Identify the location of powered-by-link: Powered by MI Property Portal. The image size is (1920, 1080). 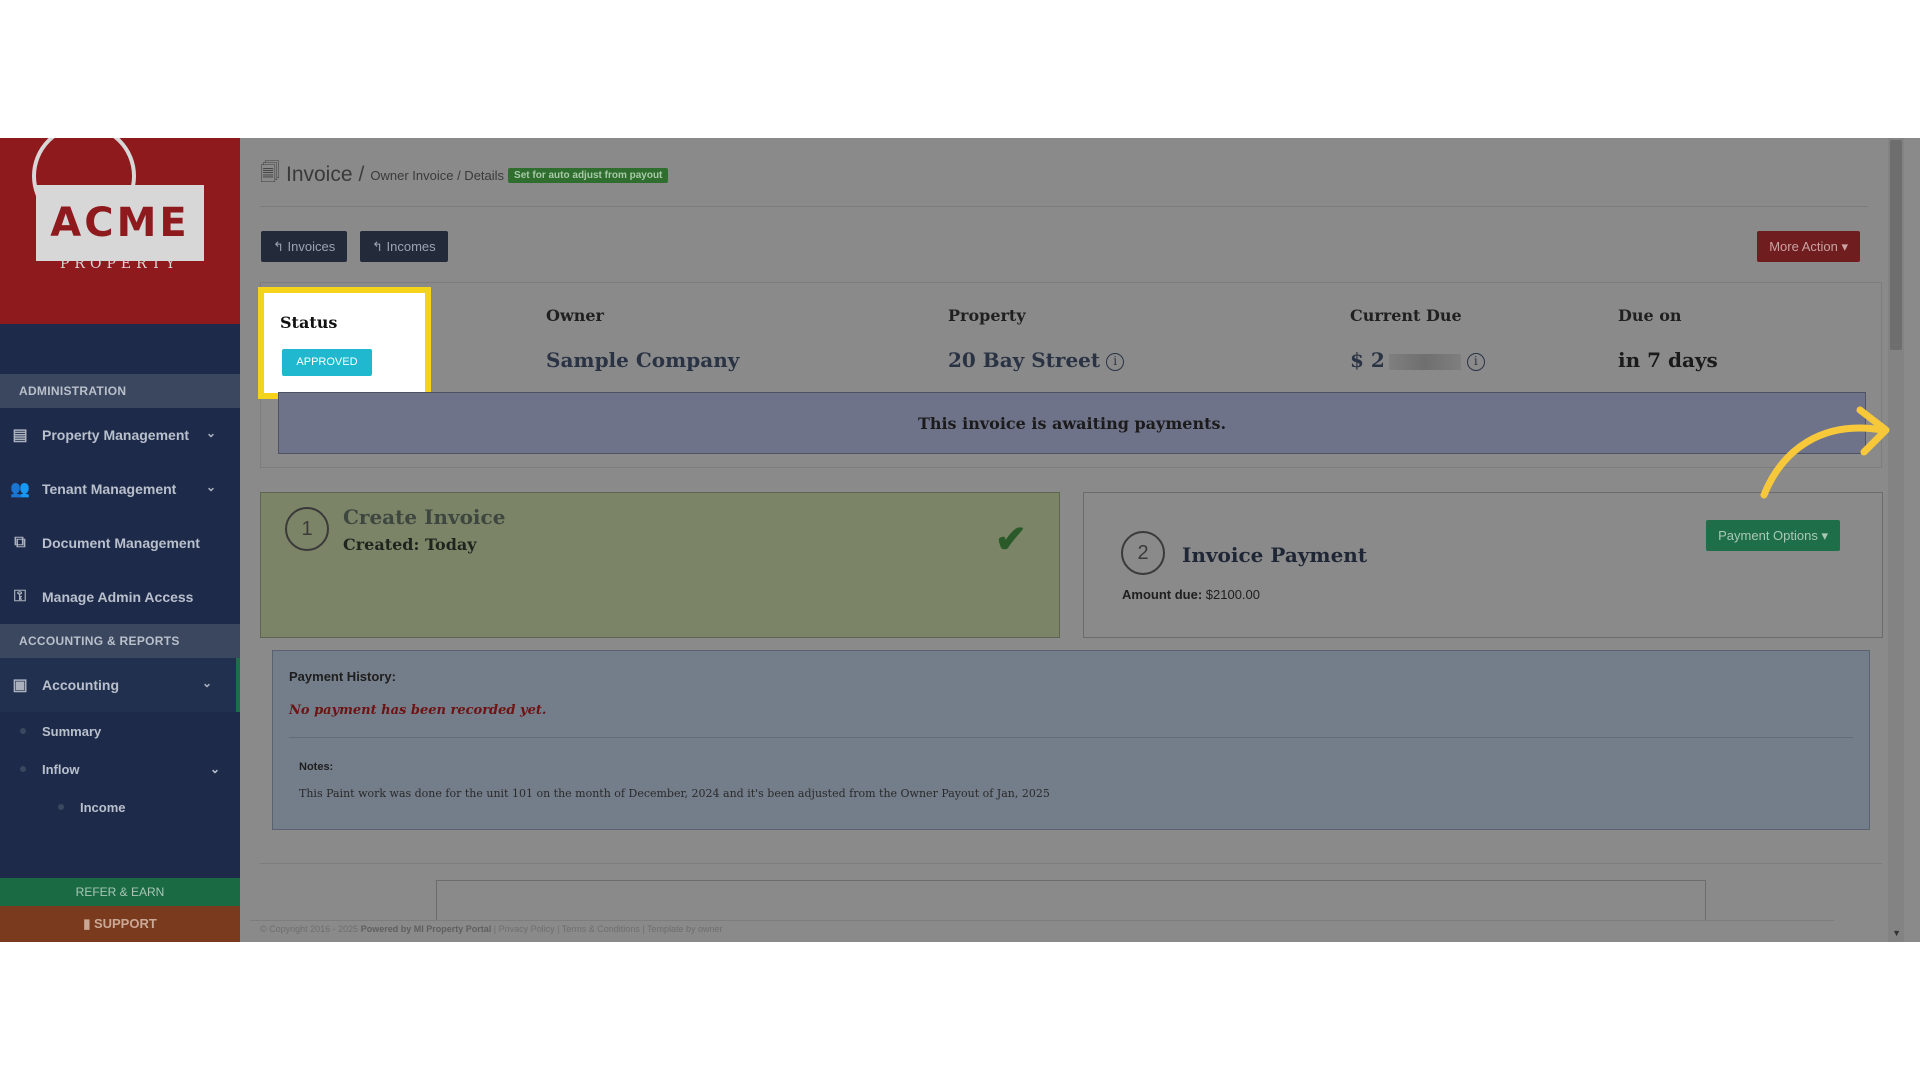
(426, 929).